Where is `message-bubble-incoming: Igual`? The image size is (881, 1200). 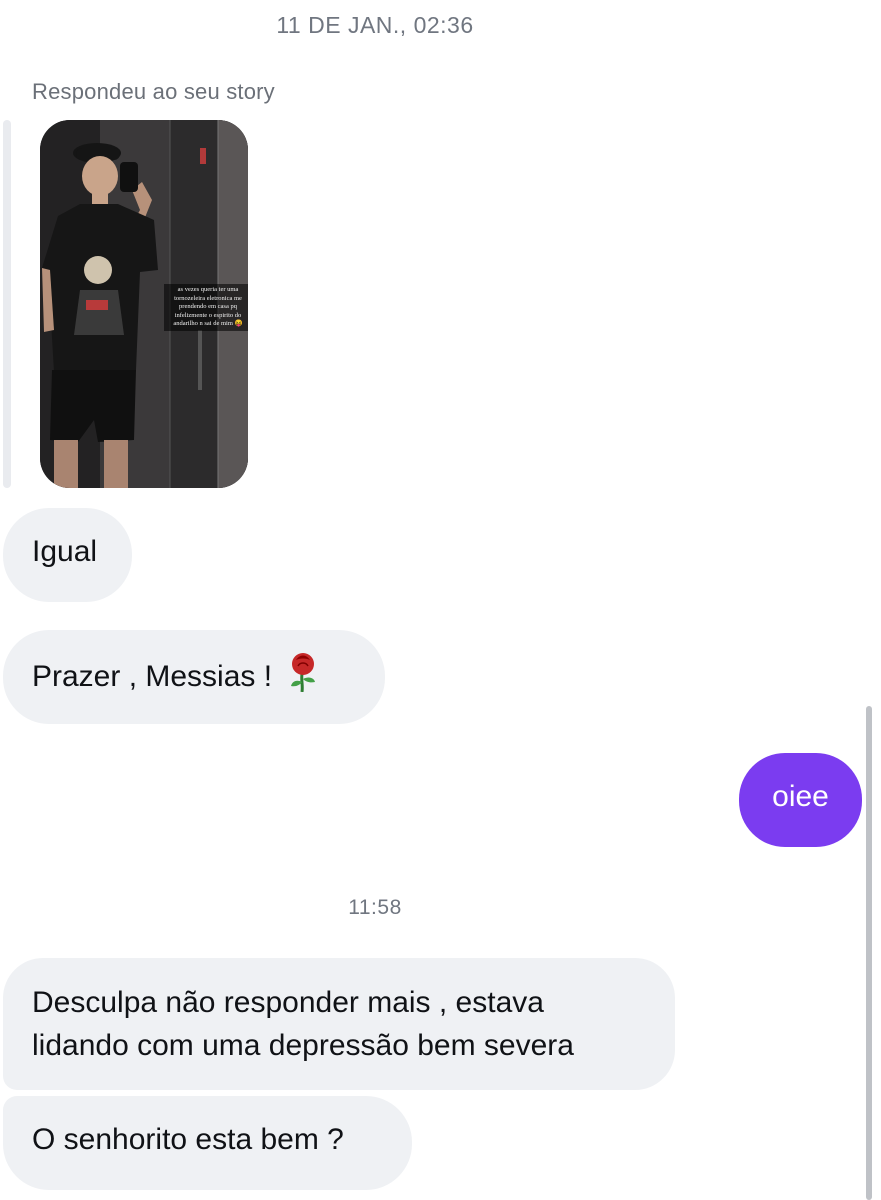
message-bubble-incoming: Igual is located at coordinates (67, 555).